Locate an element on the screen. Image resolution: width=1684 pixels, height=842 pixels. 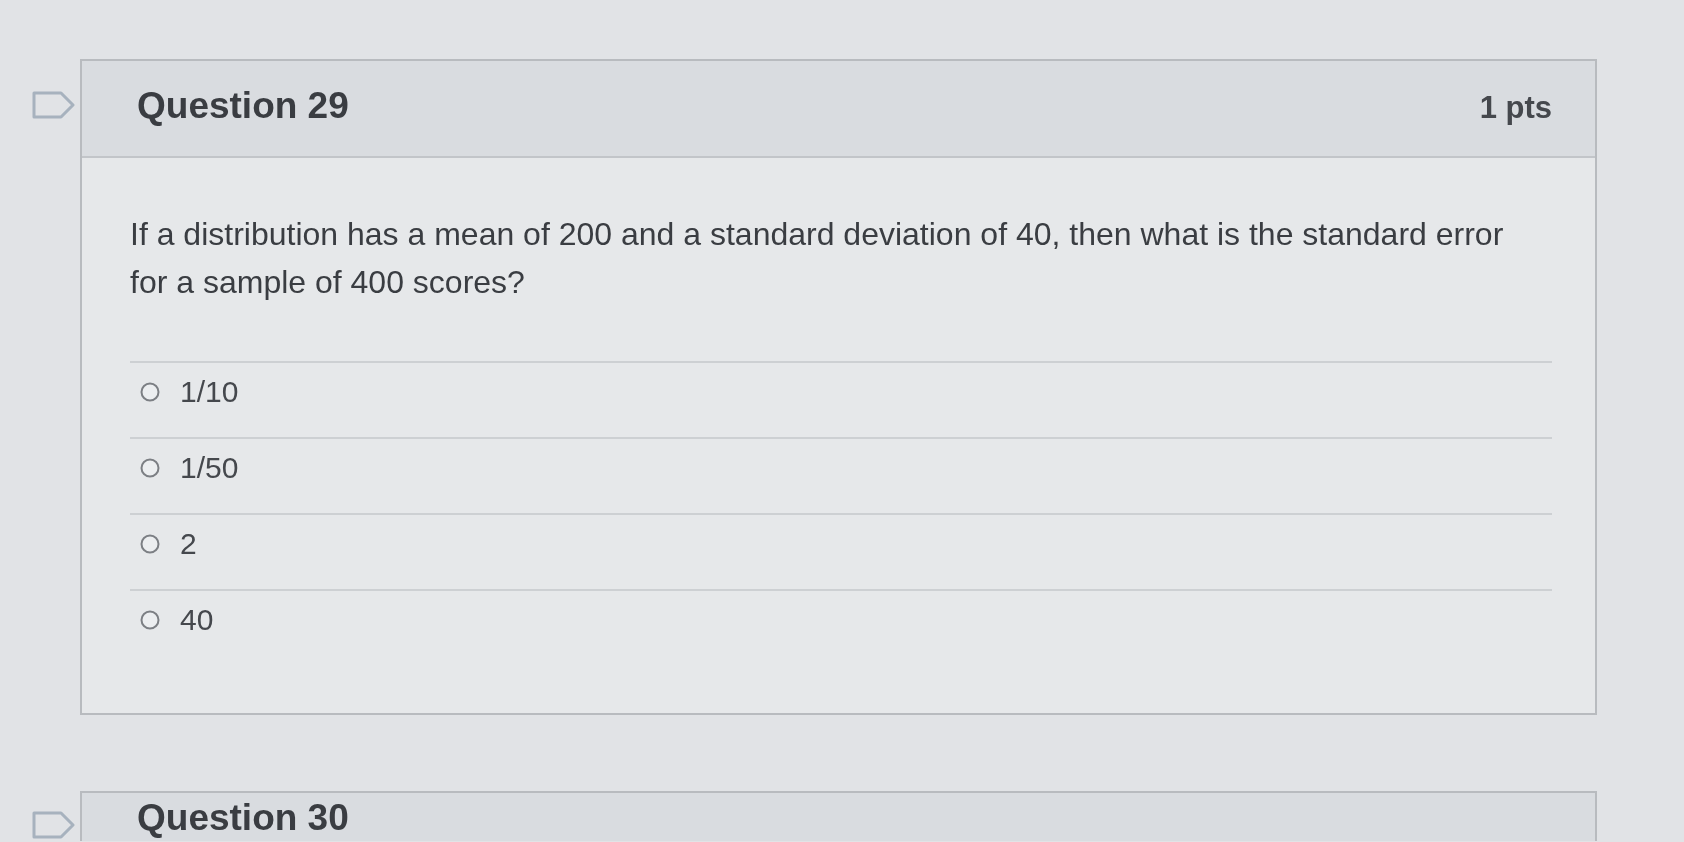
question-text: If a distribution has a mean of 200 and a standard deviation of 40, then what is the standard error for a sample of 400 scores? is located at coordinates (817, 258).